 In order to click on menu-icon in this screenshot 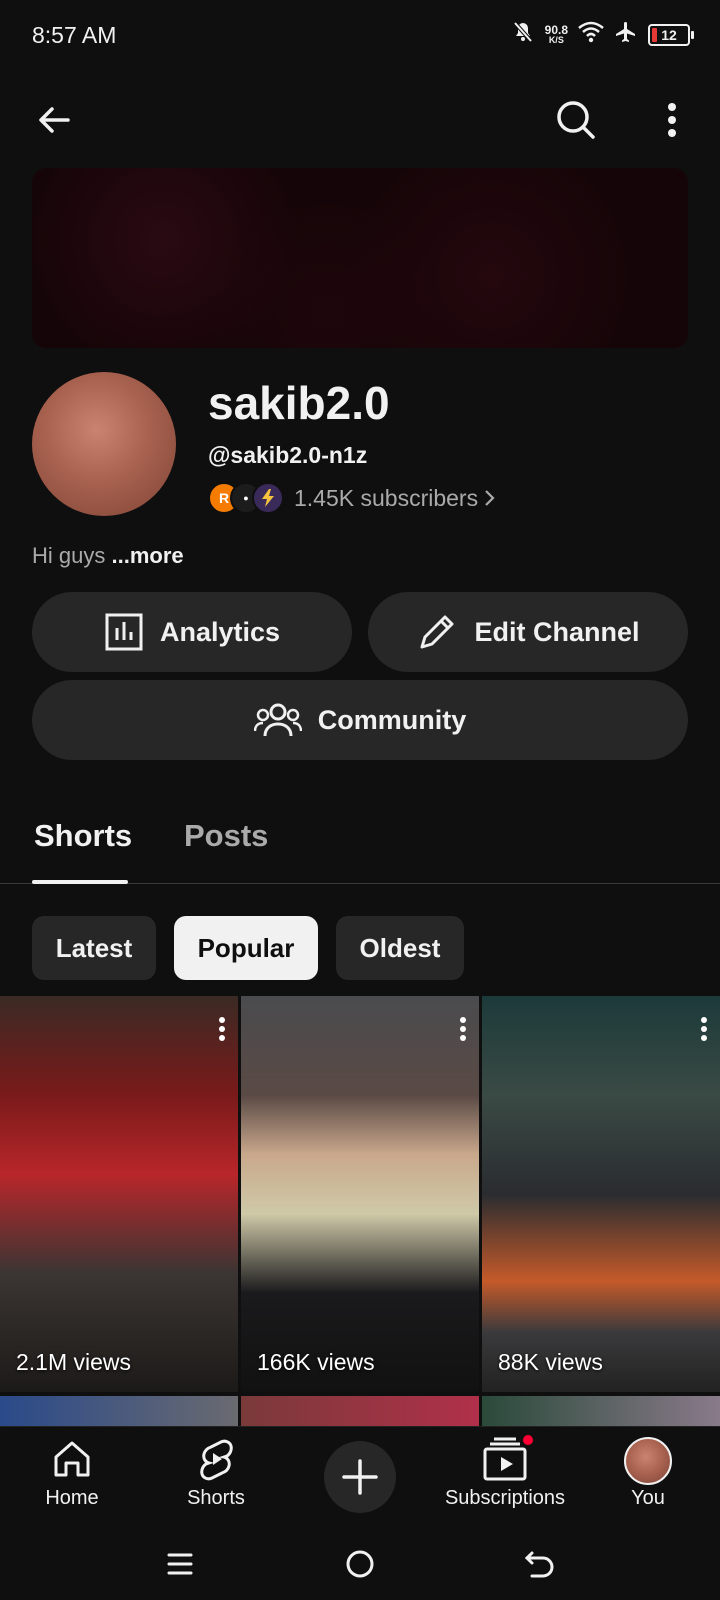, I will do `click(180, 1564)`.